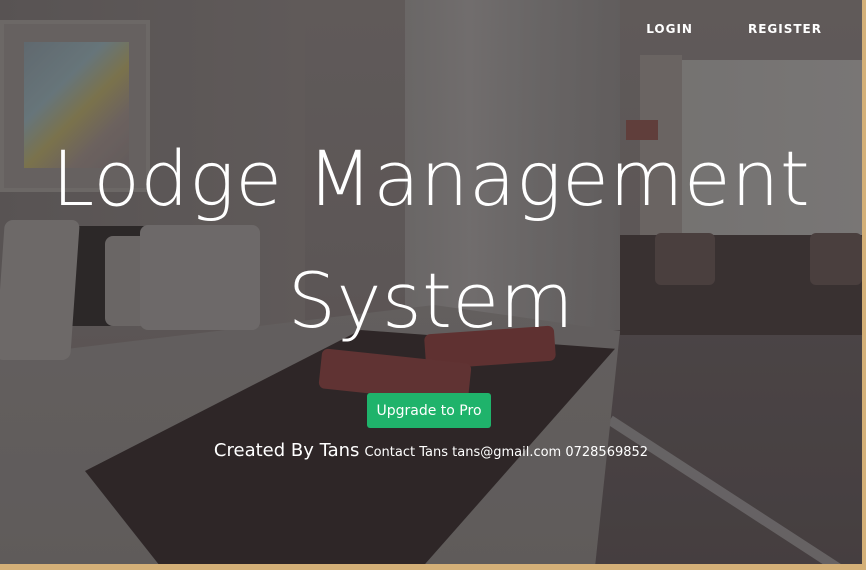 The height and width of the screenshot is (570, 866). Describe the element at coordinates (286, 450) in the screenshot. I see `credit-text: Created By Tans` at that location.